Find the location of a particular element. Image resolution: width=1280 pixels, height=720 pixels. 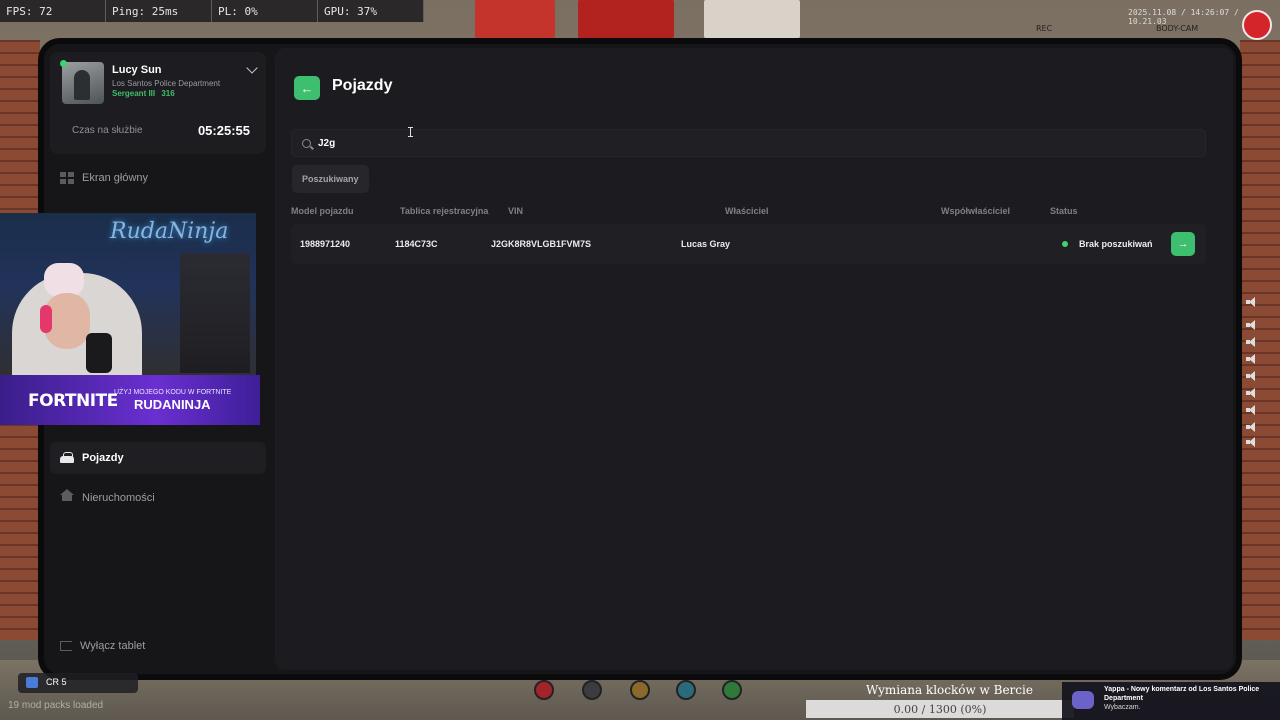

streamer-webcam: RudaNinja is located at coordinates (128, 294).